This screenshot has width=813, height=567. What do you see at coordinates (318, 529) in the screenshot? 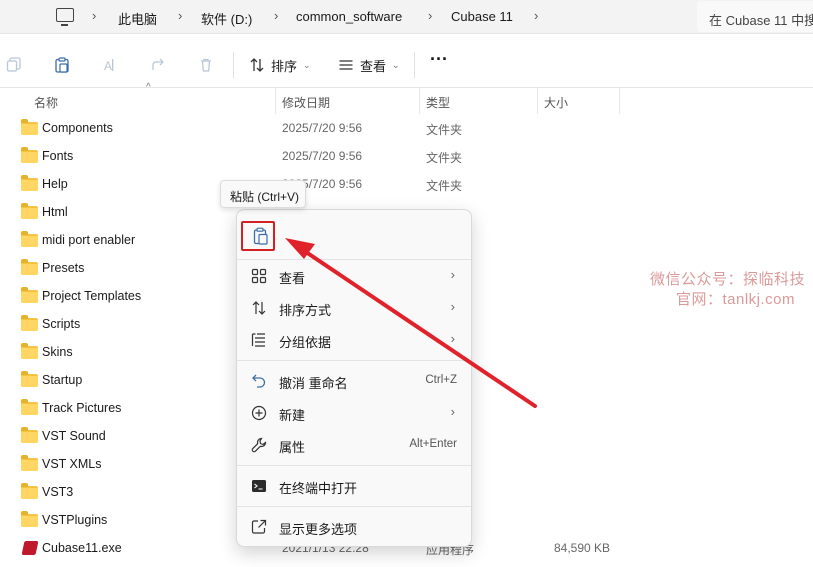
I see `menu-item-label: 显示更多选项` at bounding box center [318, 529].